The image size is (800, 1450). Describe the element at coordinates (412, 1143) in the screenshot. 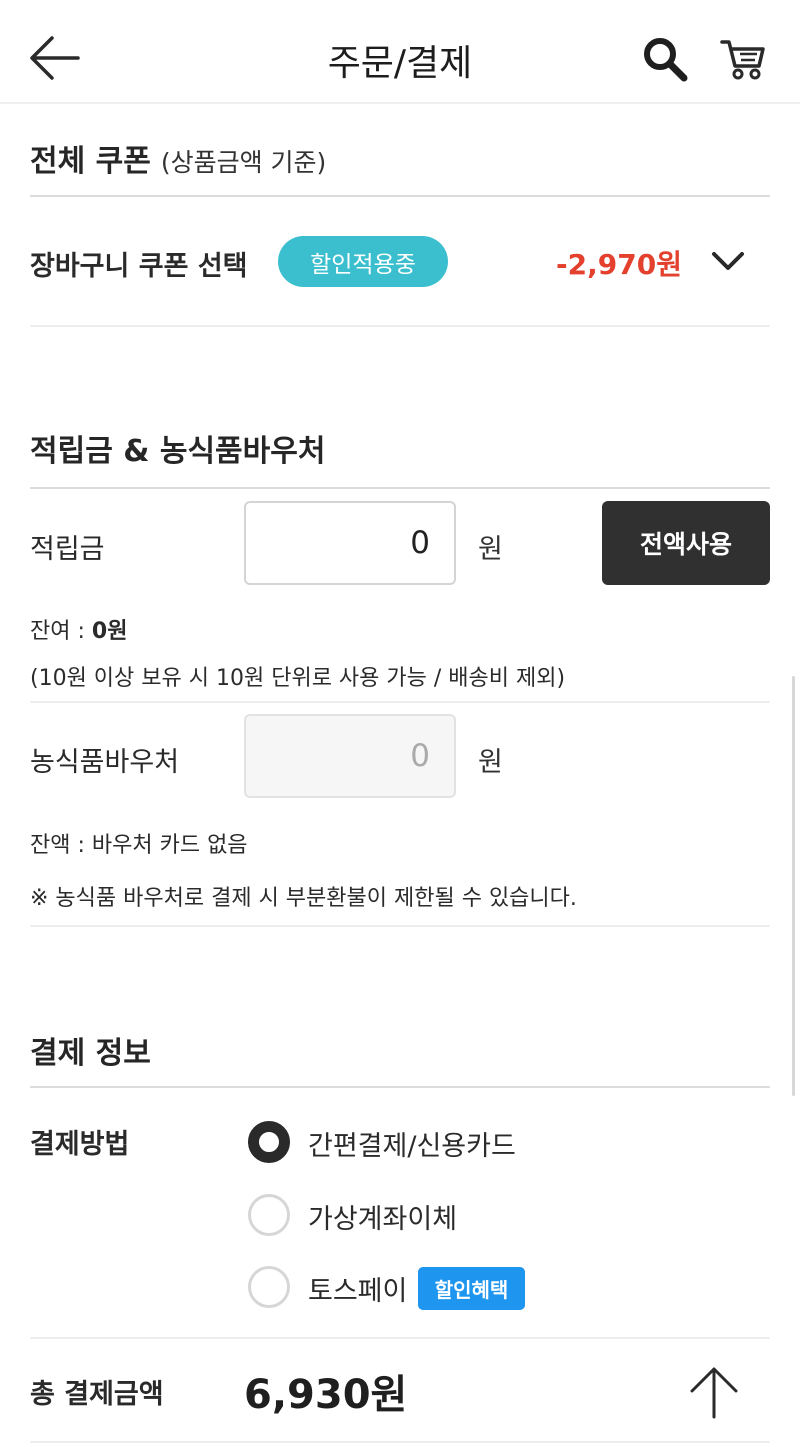

I see `payment-option-easy-pay-card: 간편결제/신용카드` at that location.